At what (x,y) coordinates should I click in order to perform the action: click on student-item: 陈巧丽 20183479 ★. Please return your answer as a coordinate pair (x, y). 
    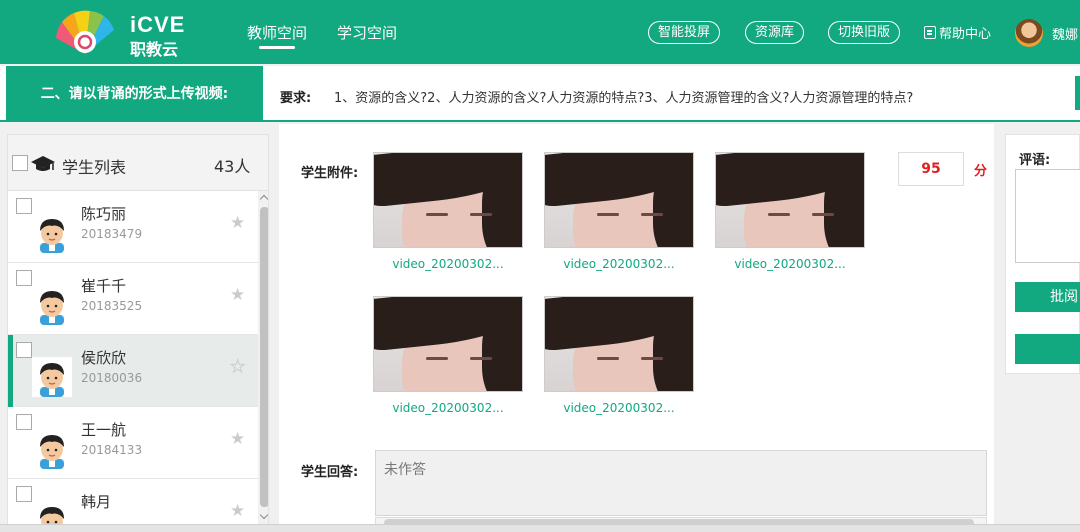
    Looking at the image, I should click on (133, 227).